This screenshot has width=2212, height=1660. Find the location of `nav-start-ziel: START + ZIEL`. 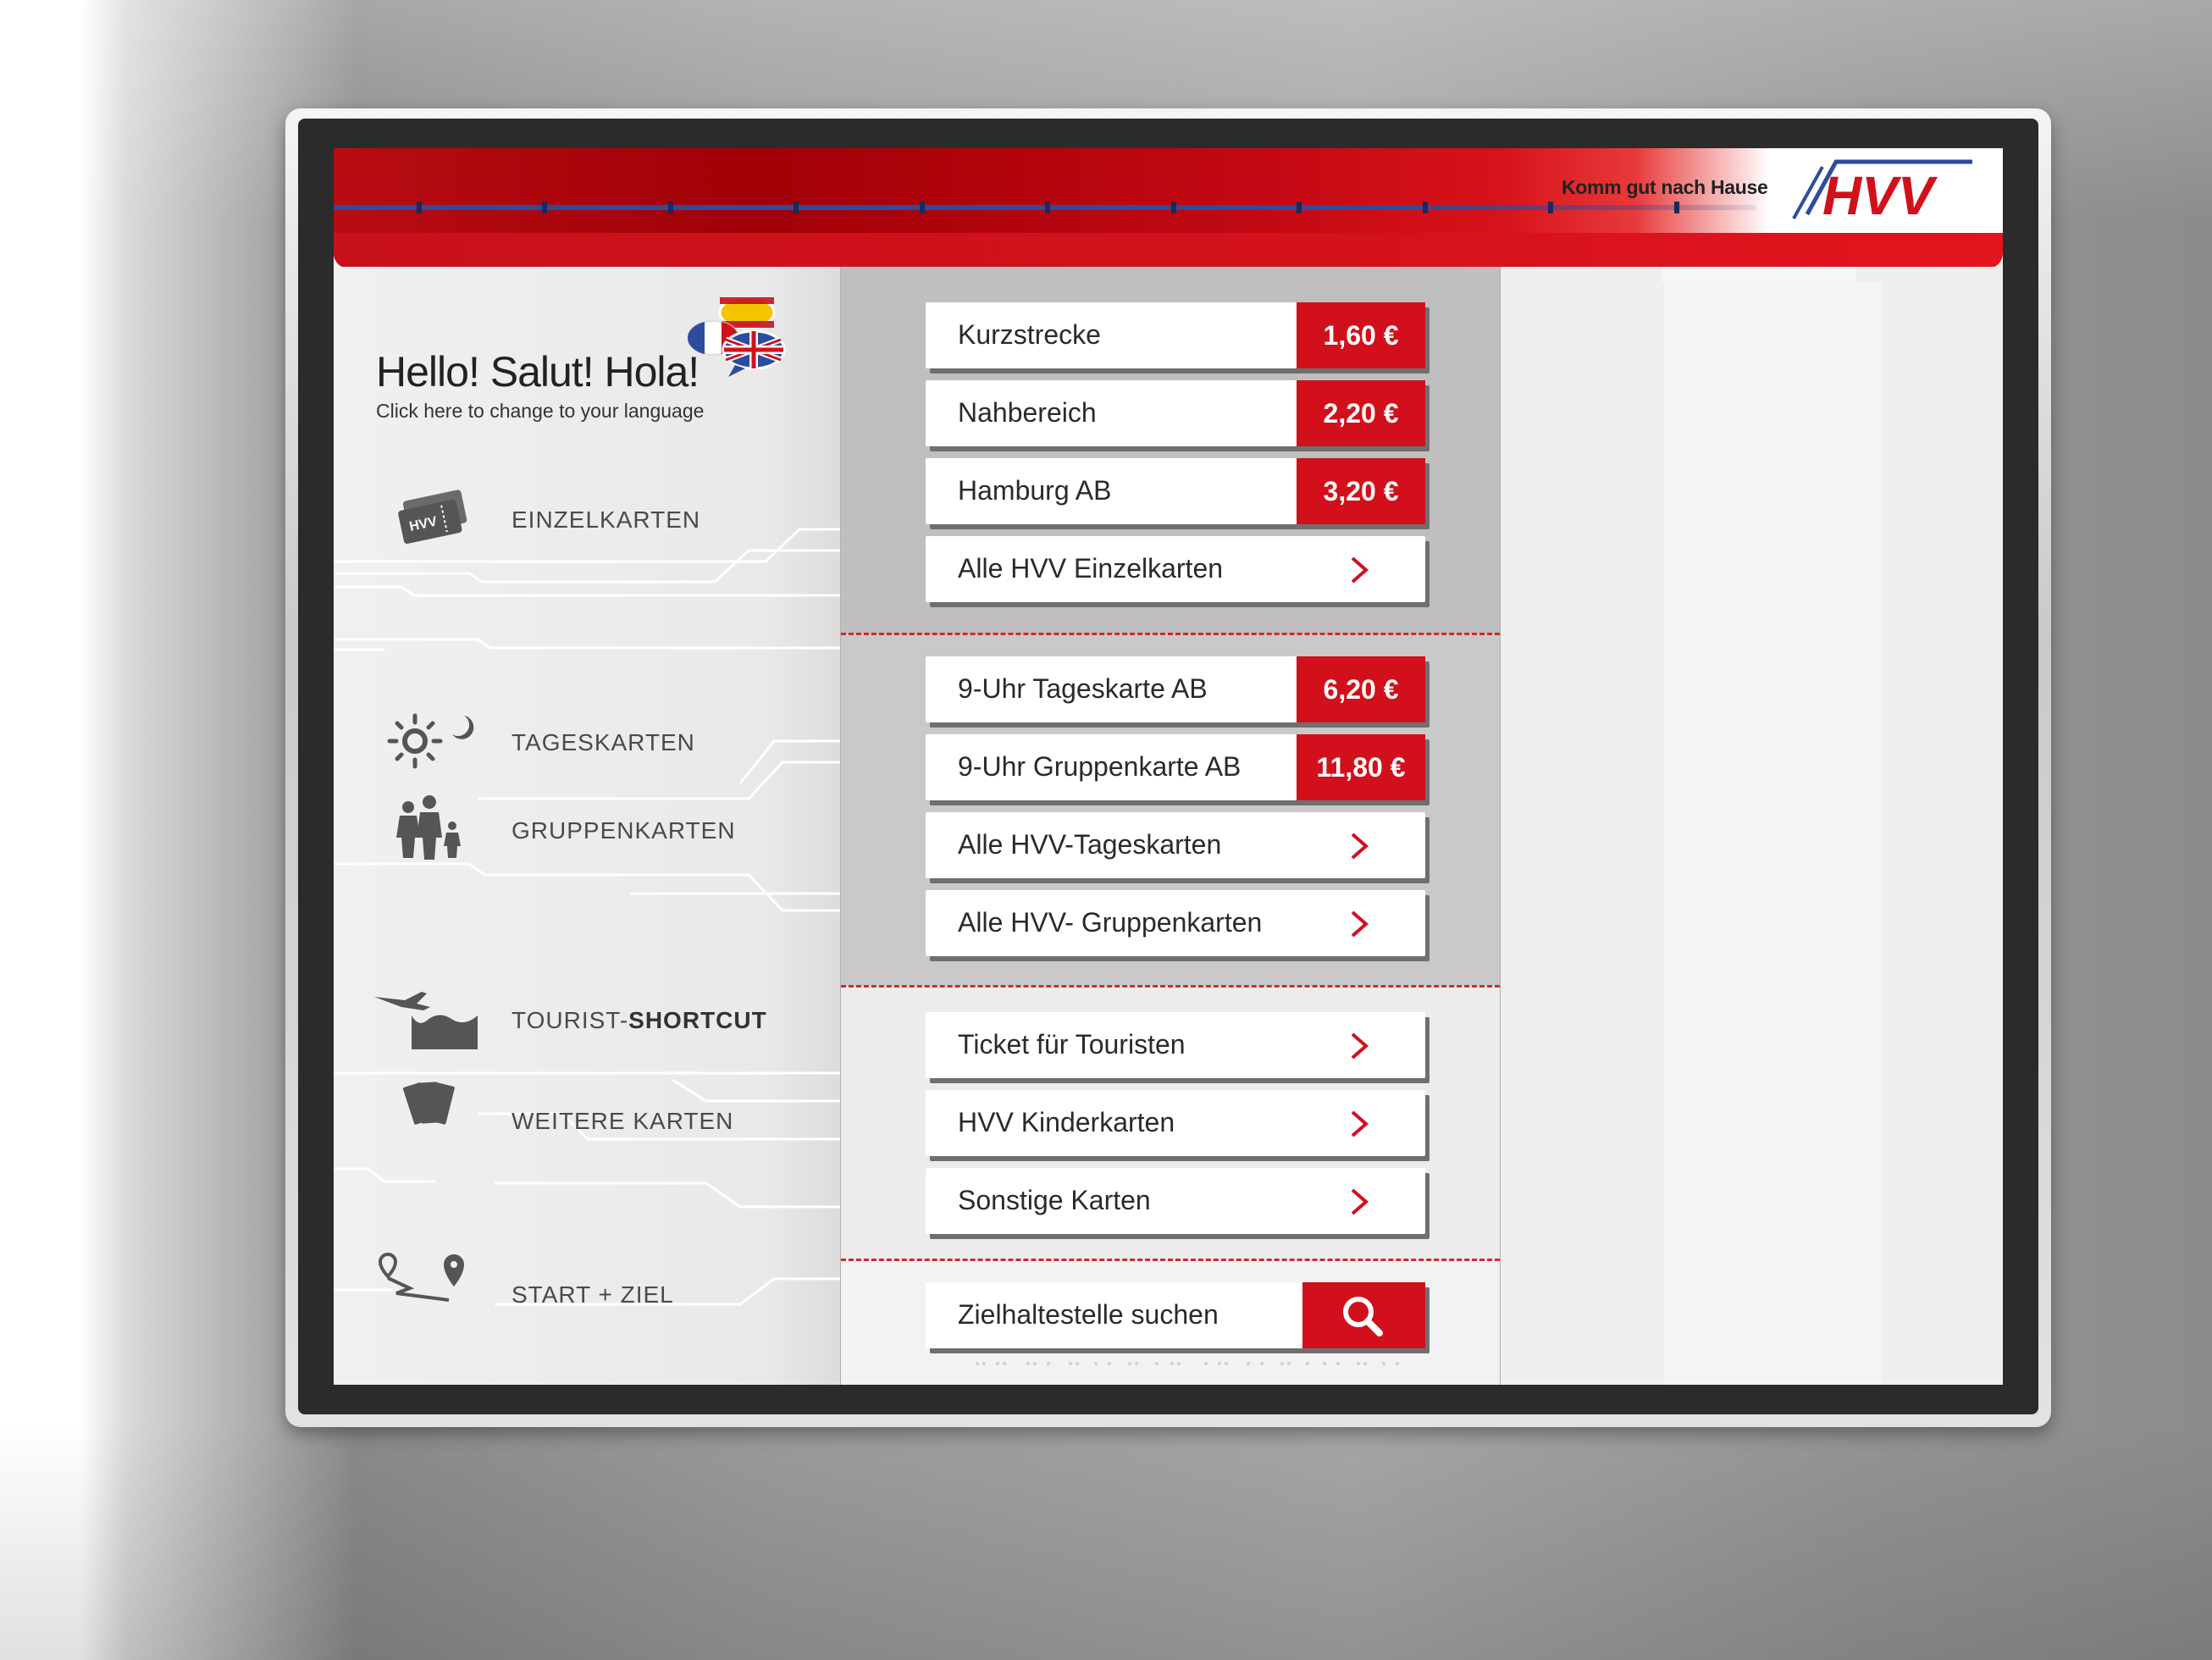

nav-start-ziel: START + ZIEL is located at coordinates (588, 1288).